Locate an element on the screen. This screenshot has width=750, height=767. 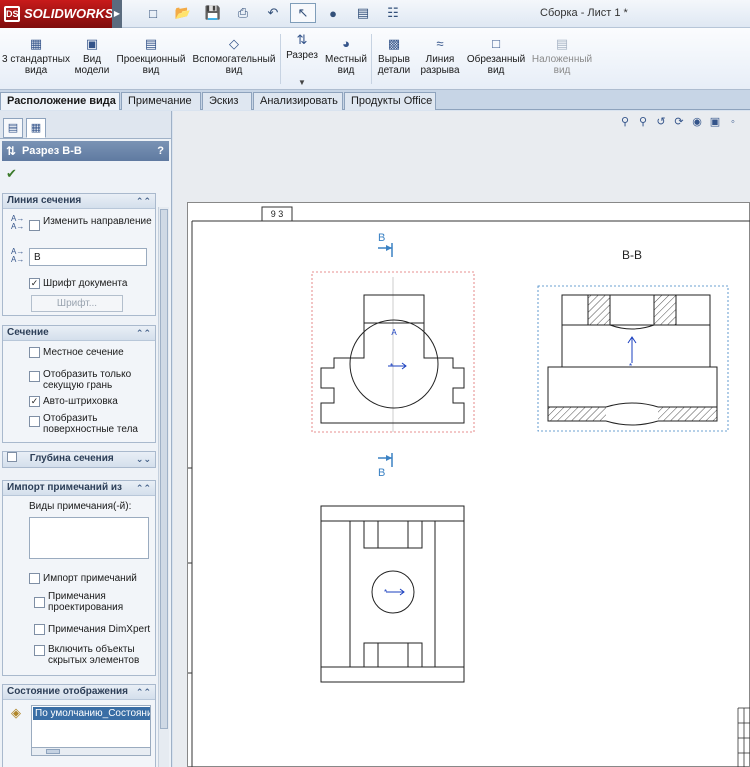
help-icon: ? is located at coordinates (160, 151).